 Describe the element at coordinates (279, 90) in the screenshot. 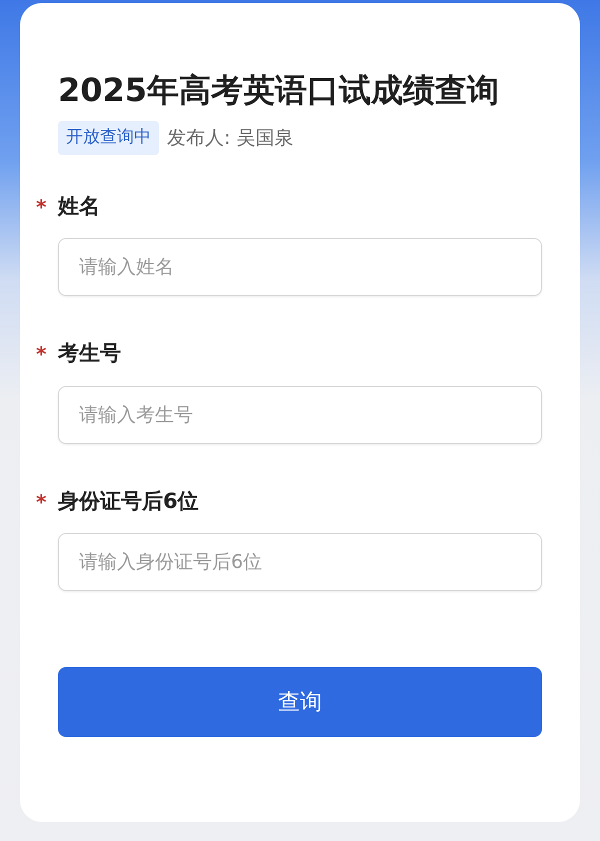

I see `page-title: 2025年高考英语口试成绩查询` at that location.